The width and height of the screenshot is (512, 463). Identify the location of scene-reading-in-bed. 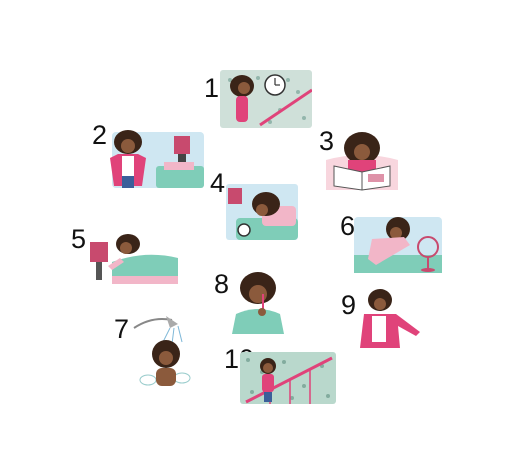
(362, 161).